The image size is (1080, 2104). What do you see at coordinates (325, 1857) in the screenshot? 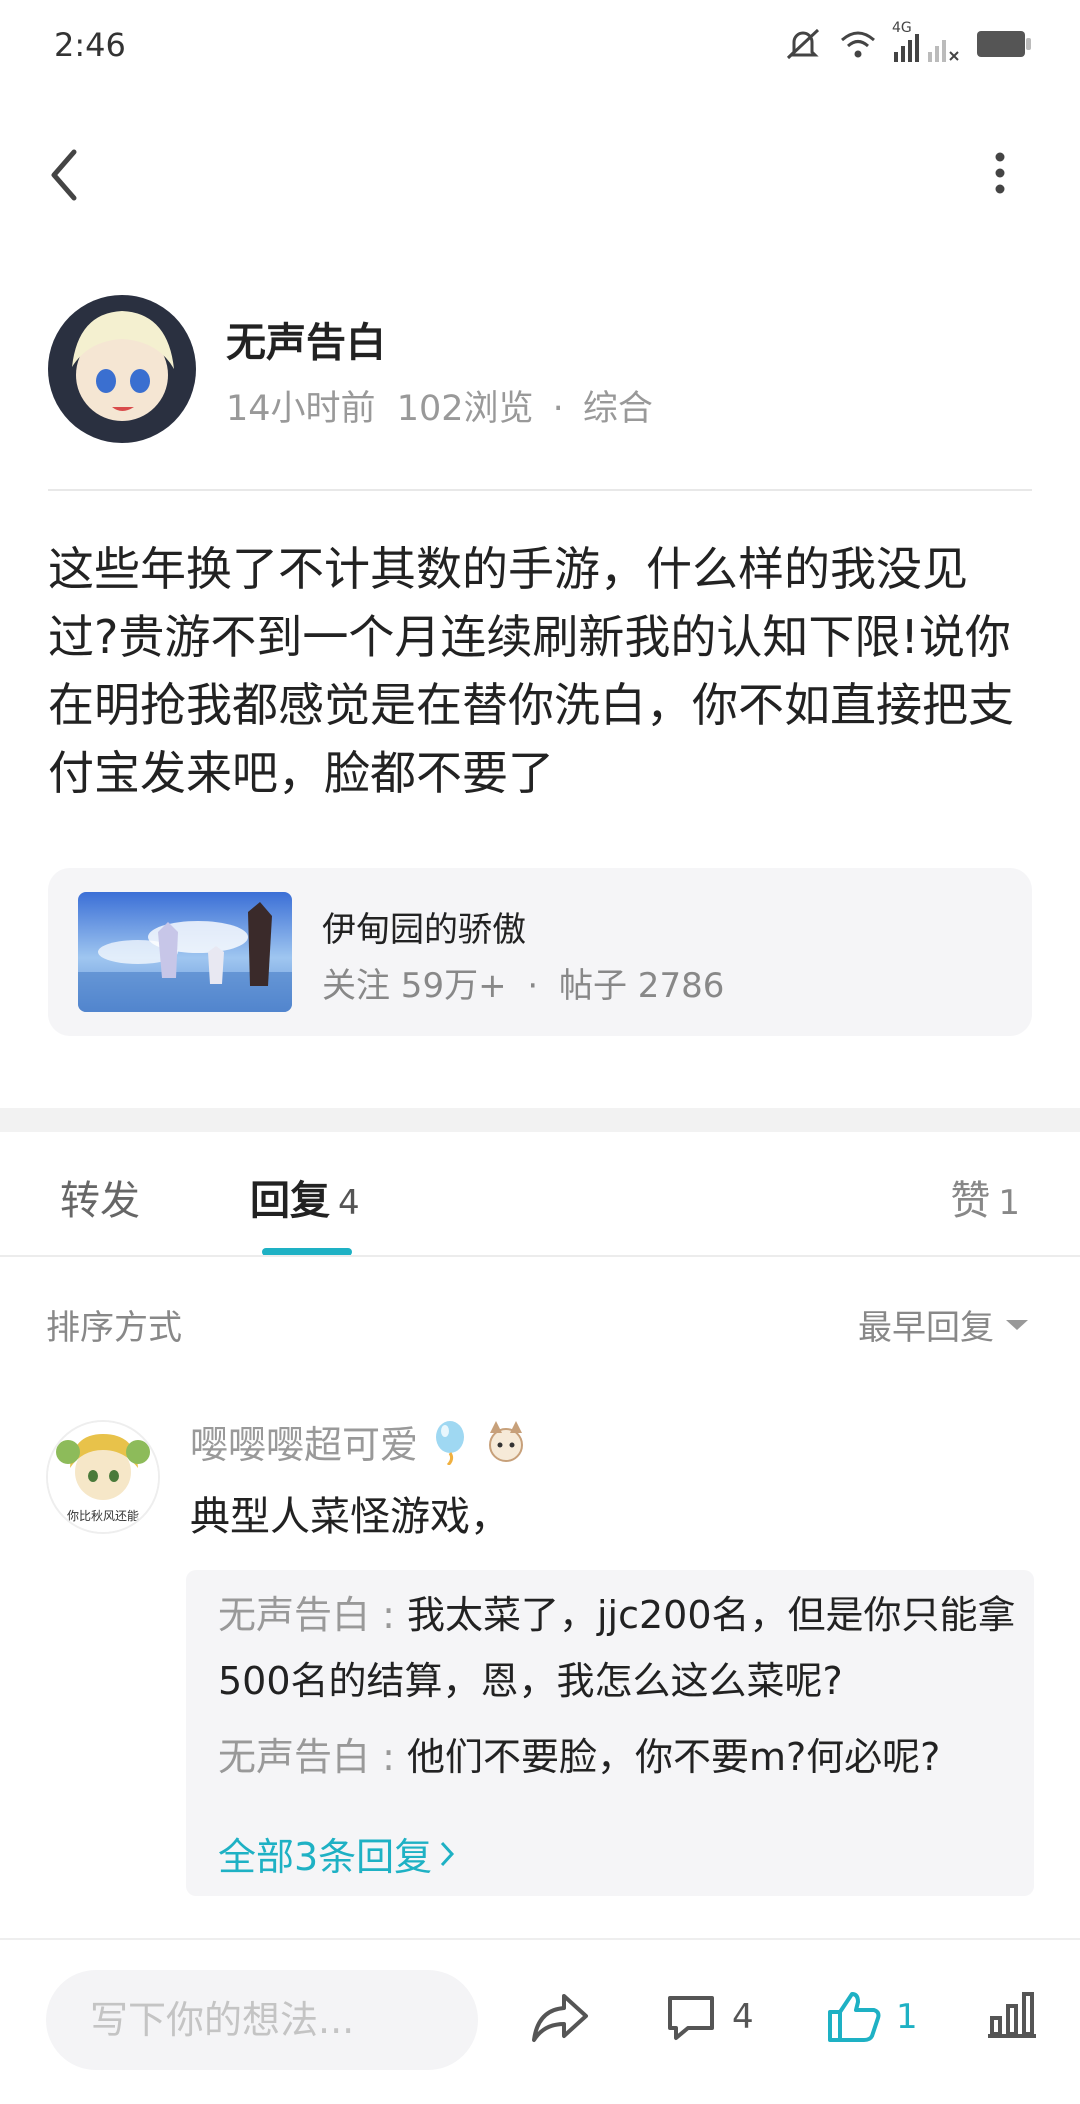
I see `all-replies-label: 全部3条回复` at bounding box center [325, 1857].